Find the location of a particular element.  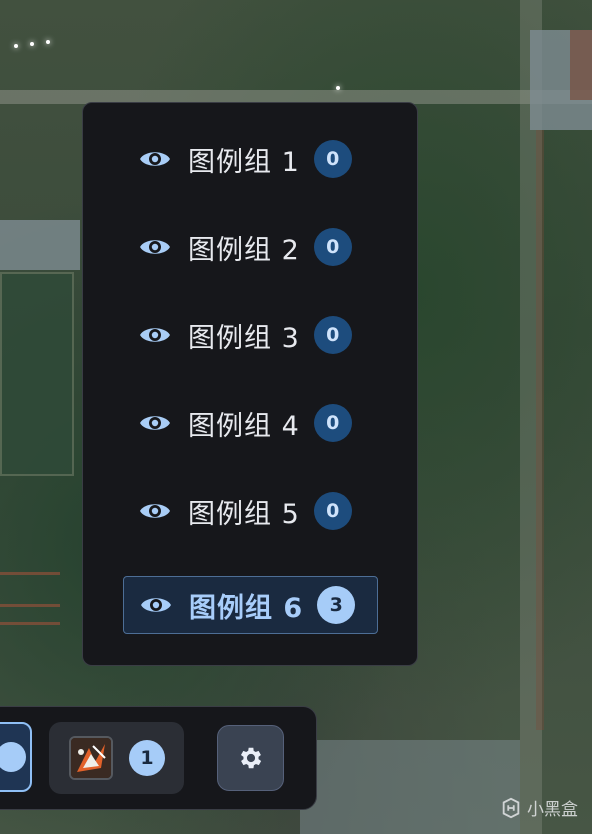

marker-thumbnail-icon is located at coordinates (91, 758).